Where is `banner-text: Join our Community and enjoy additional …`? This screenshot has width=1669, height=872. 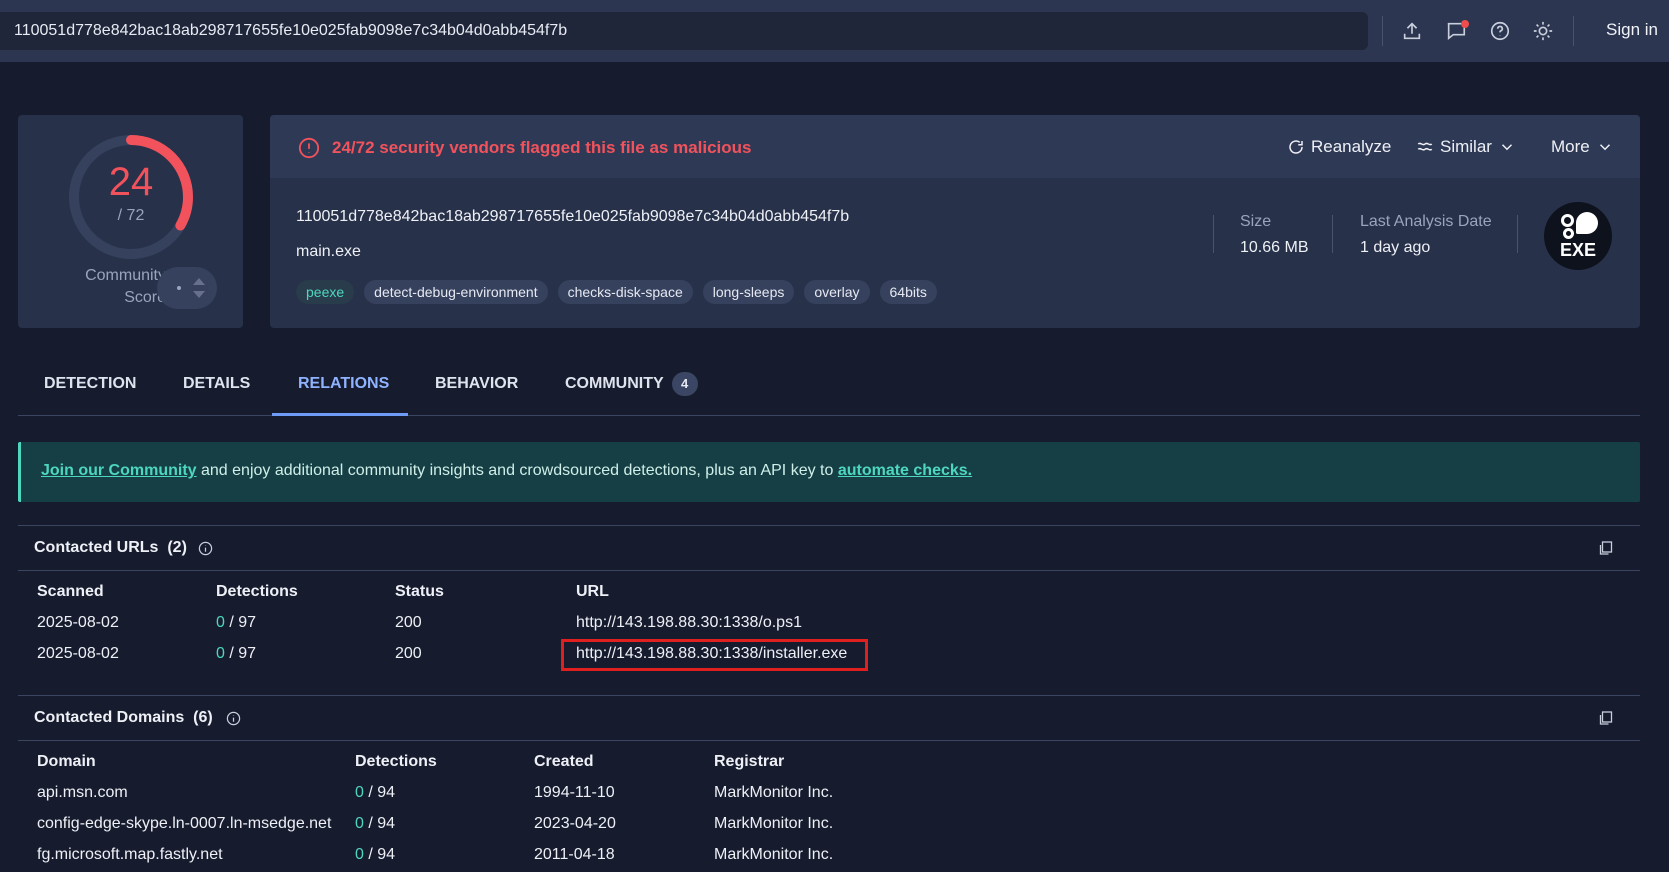 banner-text: Join our Community and enjoy additional … is located at coordinates (507, 470).